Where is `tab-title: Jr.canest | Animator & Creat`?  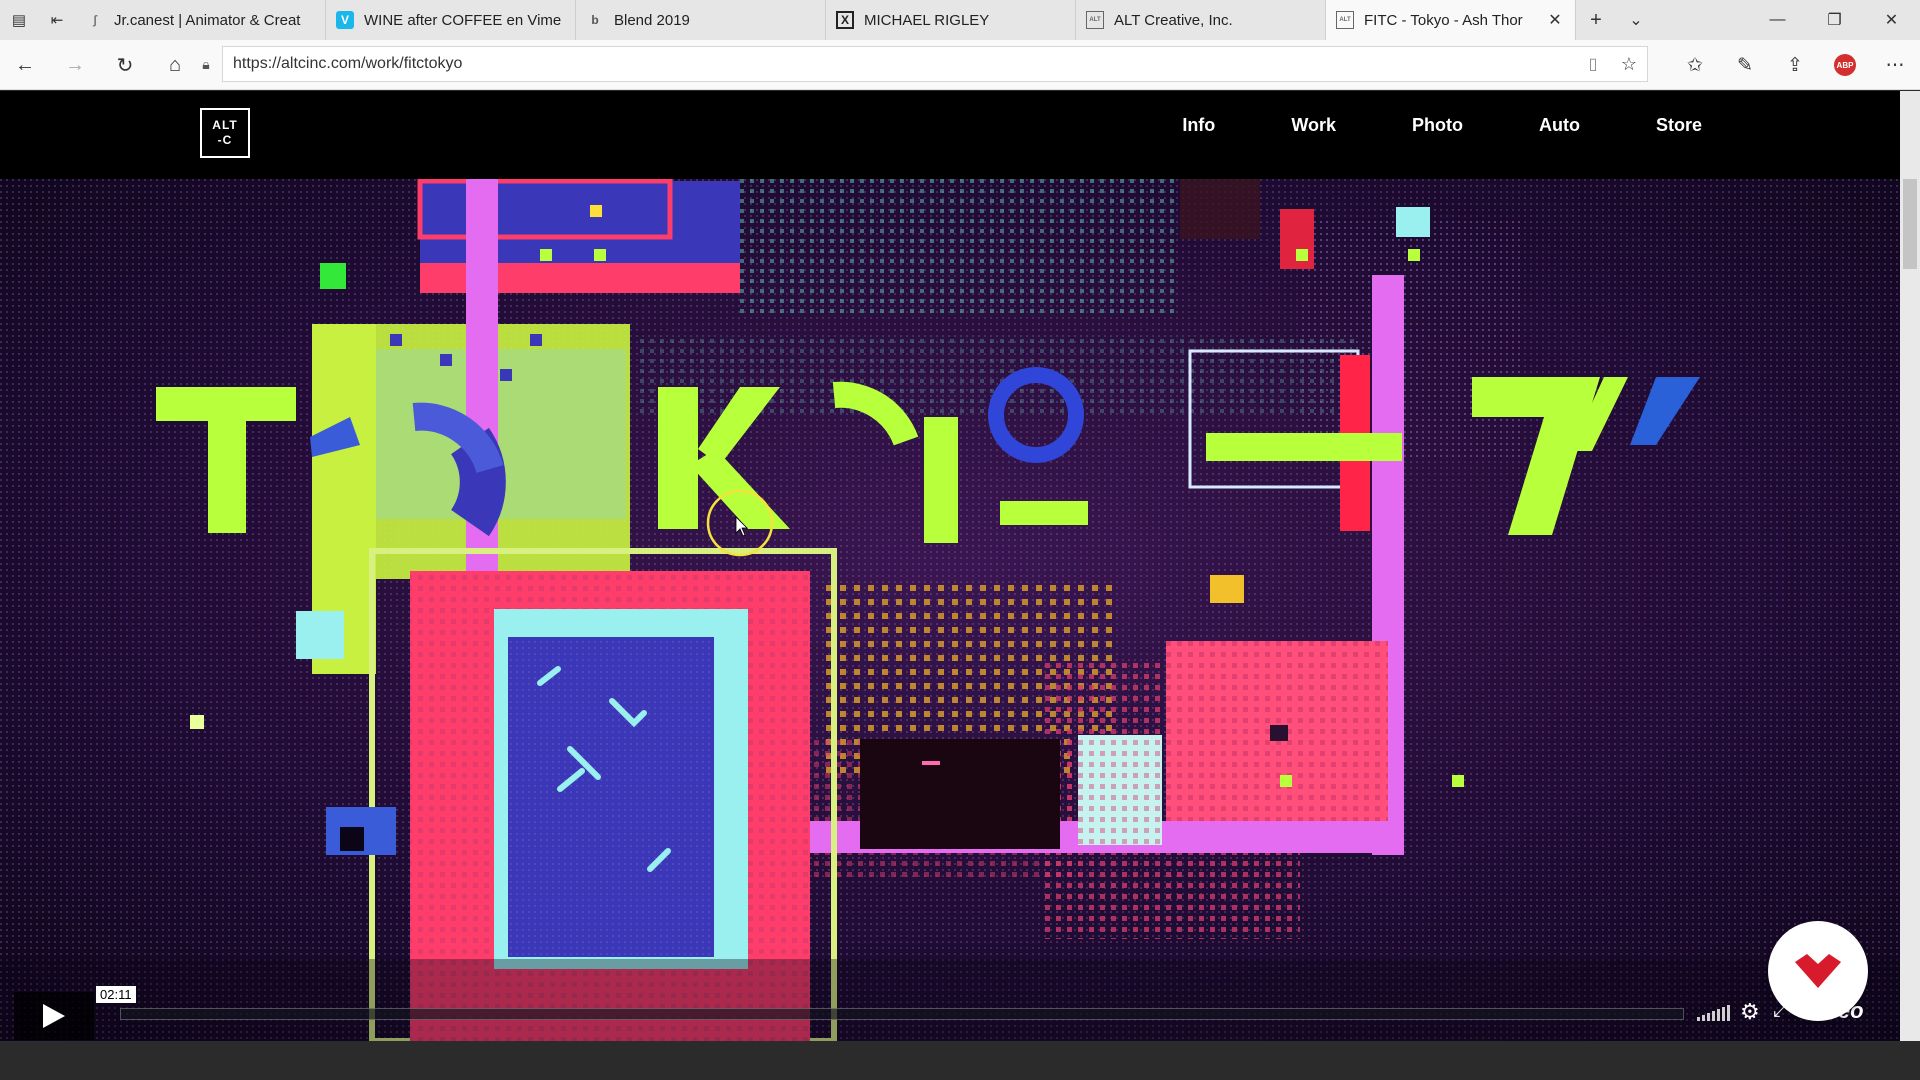 tab-title: Jr.canest | Animator & Creat is located at coordinates (207, 20).